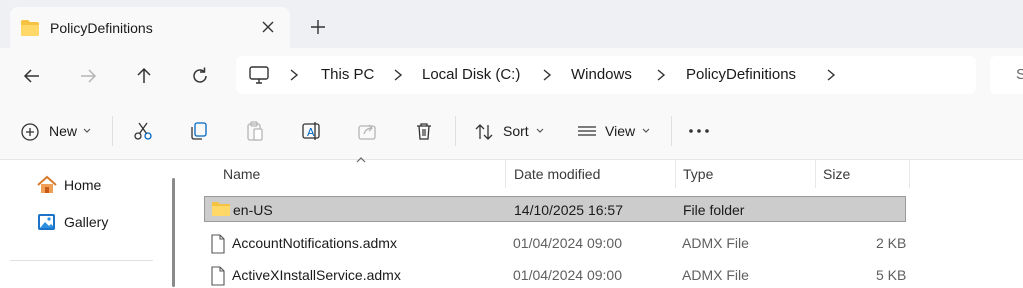 This screenshot has height=288, width=1023. What do you see at coordinates (891, 275) in the screenshot?
I see `file-size: 5 KB` at bounding box center [891, 275].